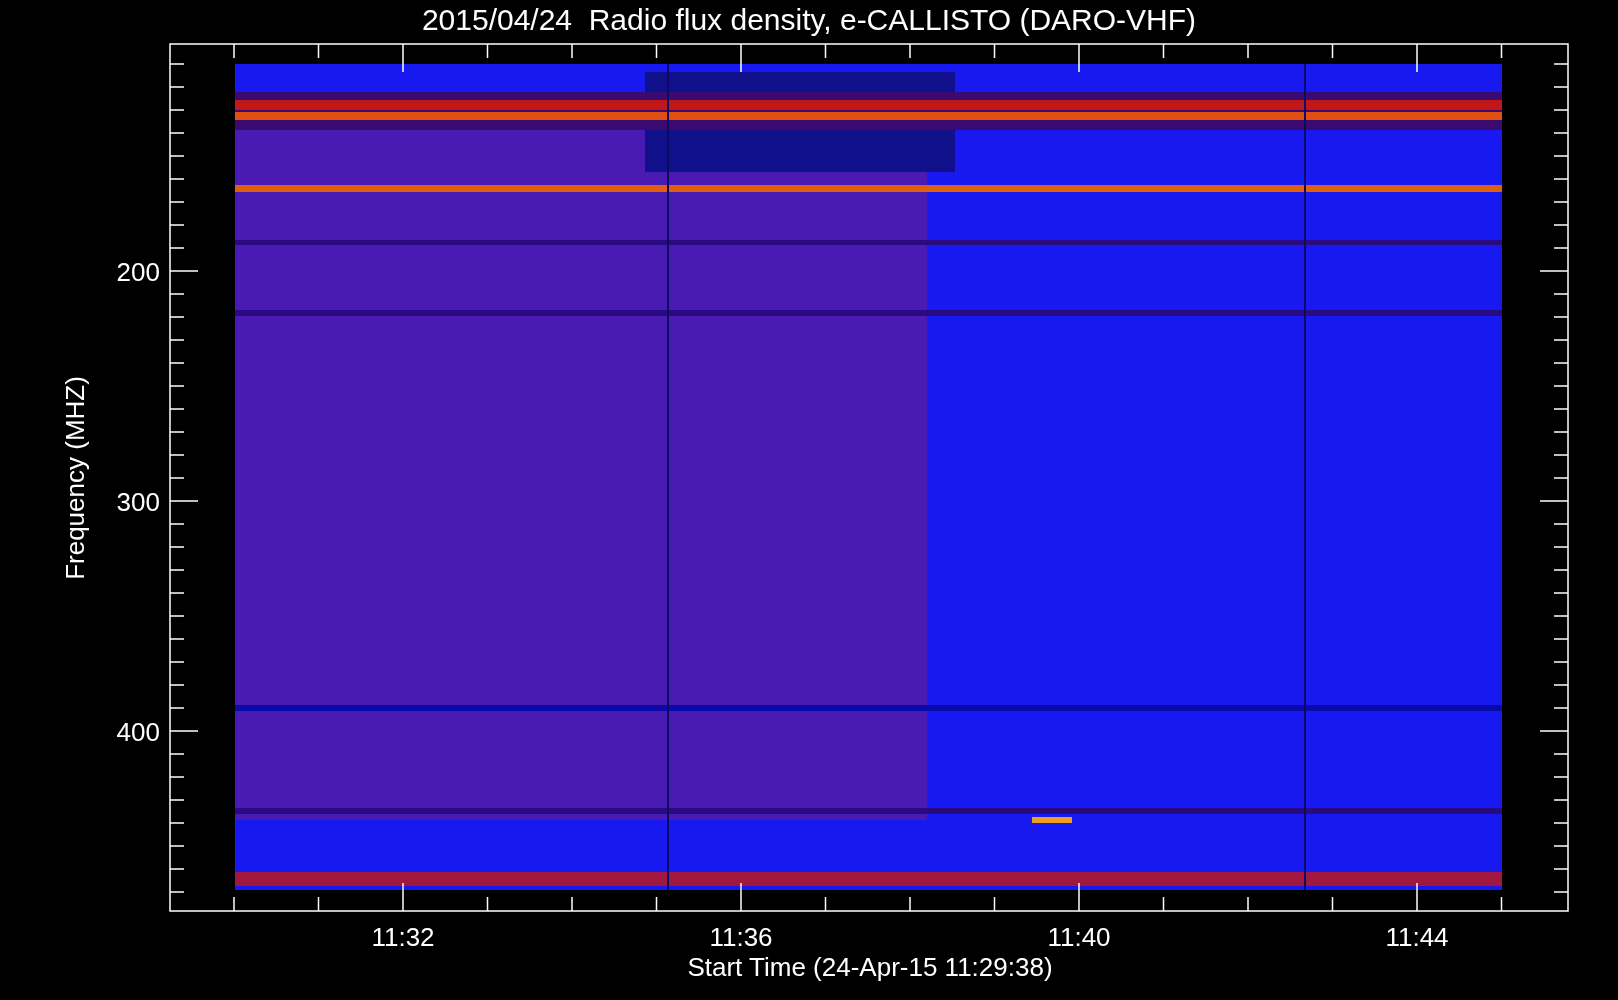 The width and height of the screenshot is (1618, 1000). Describe the element at coordinates (741, 937) in the screenshot. I see `x-tick-label: 11:36` at that location.